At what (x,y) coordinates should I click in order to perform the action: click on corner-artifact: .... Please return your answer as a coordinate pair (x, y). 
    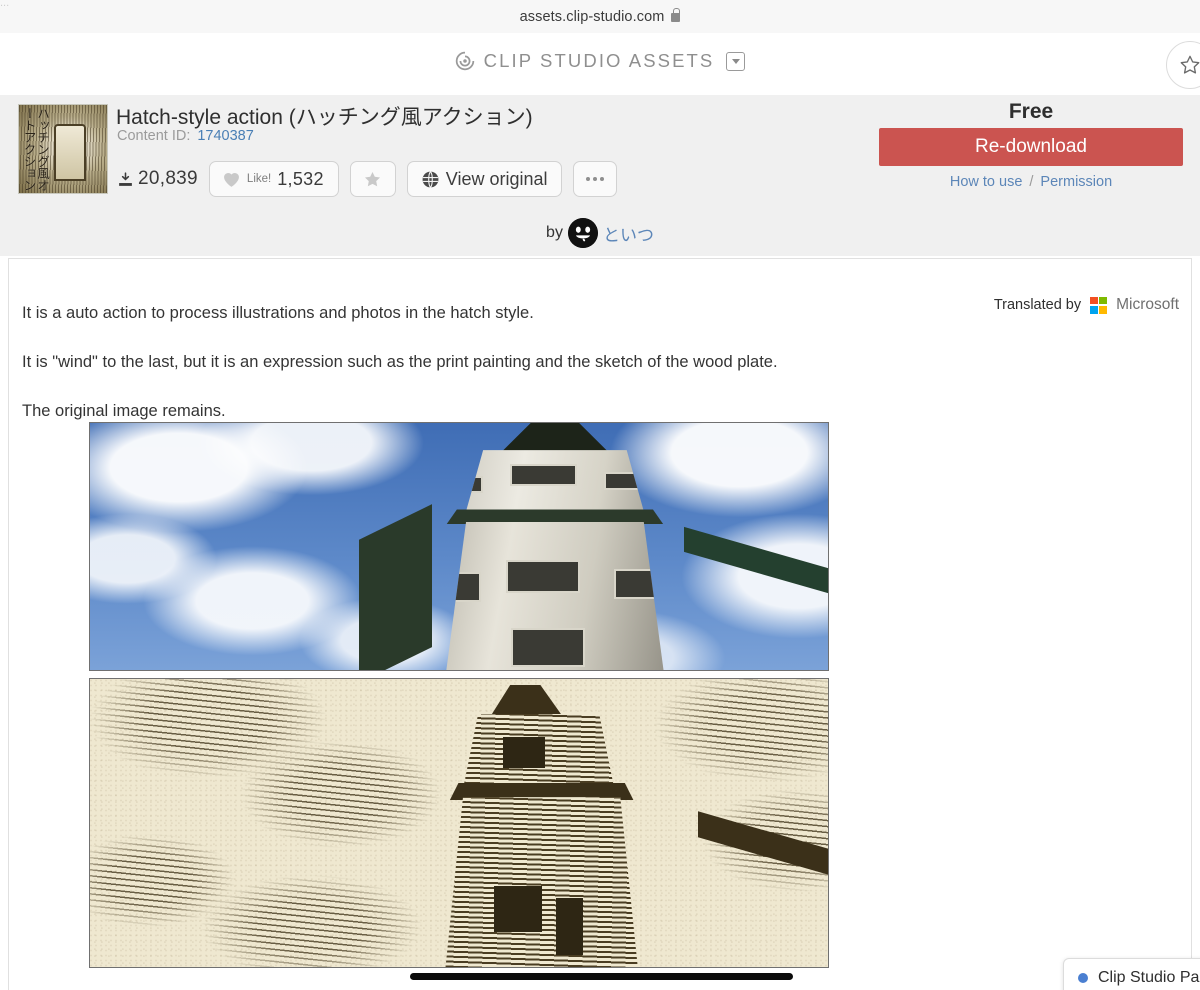
    Looking at the image, I should click on (5, 4).